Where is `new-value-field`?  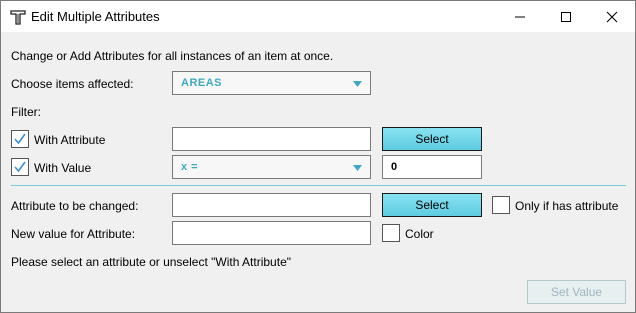 new-value-field is located at coordinates (271, 233).